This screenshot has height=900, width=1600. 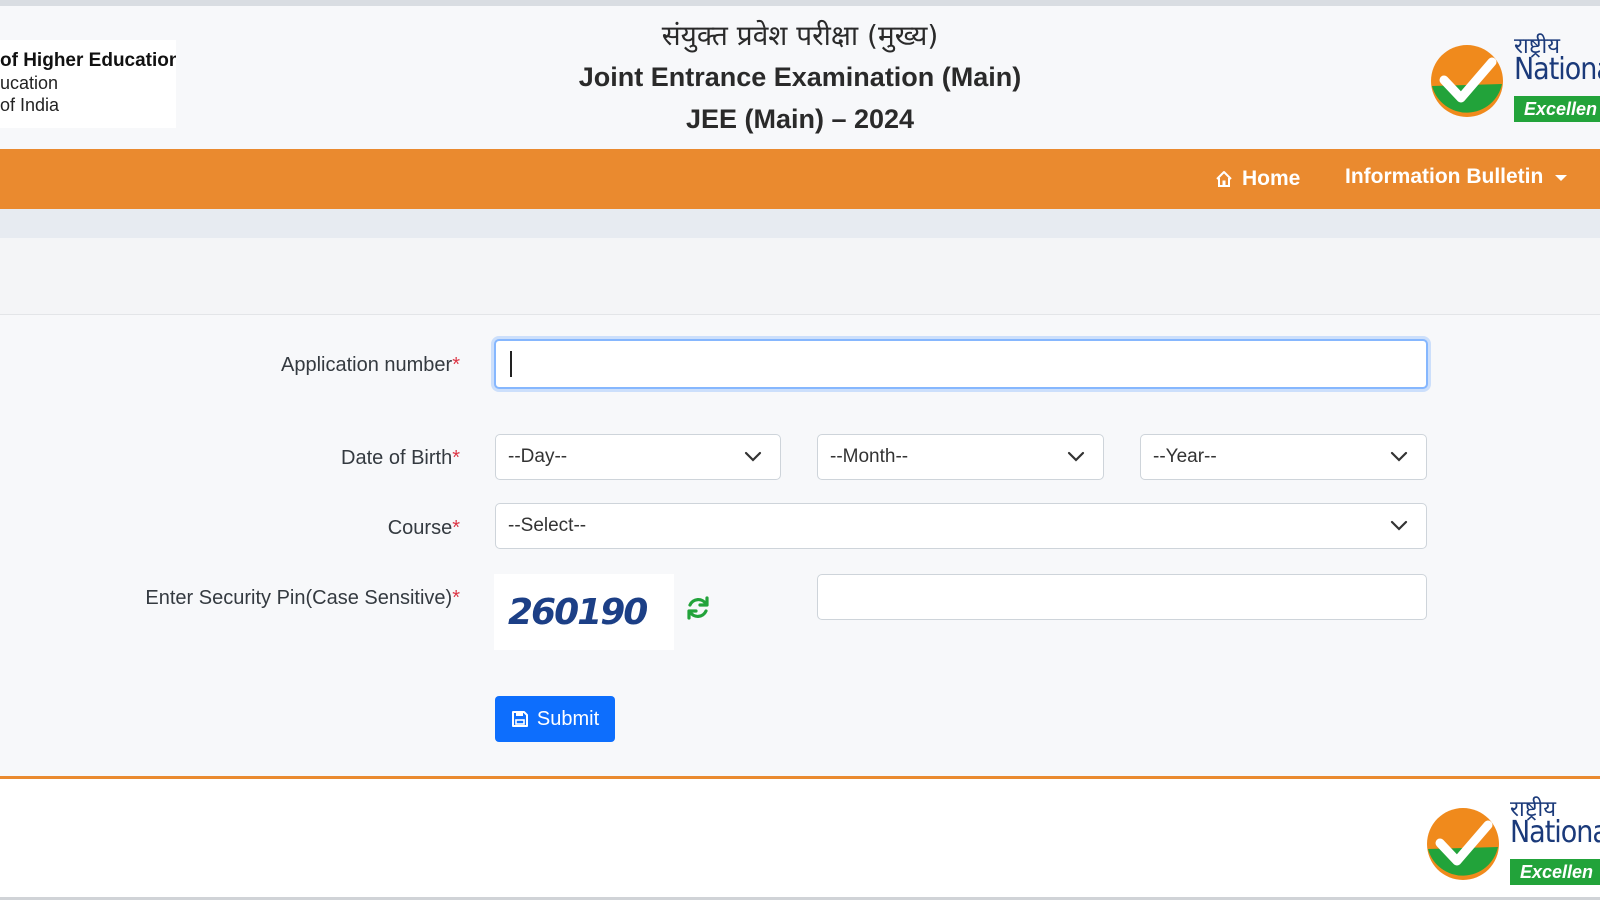 What do you see at coordinates (1122, 597) in the screenshot?
I see `security-pin-input` at bounding box center [1122, 597].